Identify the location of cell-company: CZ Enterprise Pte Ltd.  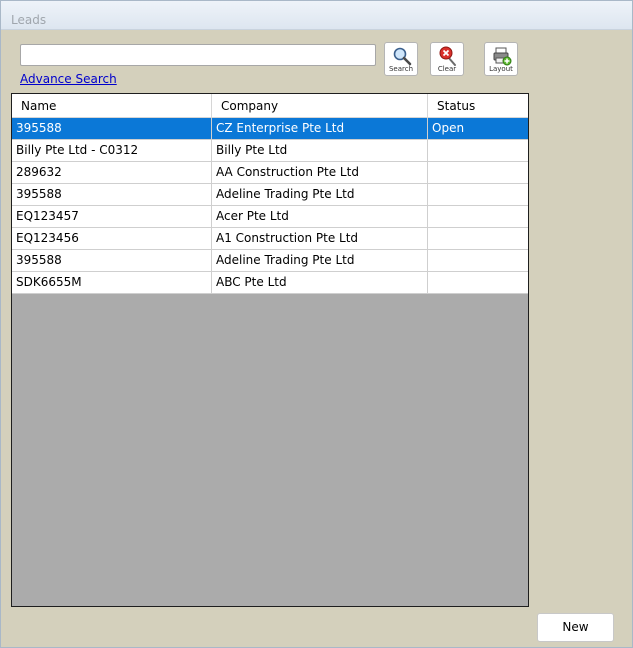
(320, 128).